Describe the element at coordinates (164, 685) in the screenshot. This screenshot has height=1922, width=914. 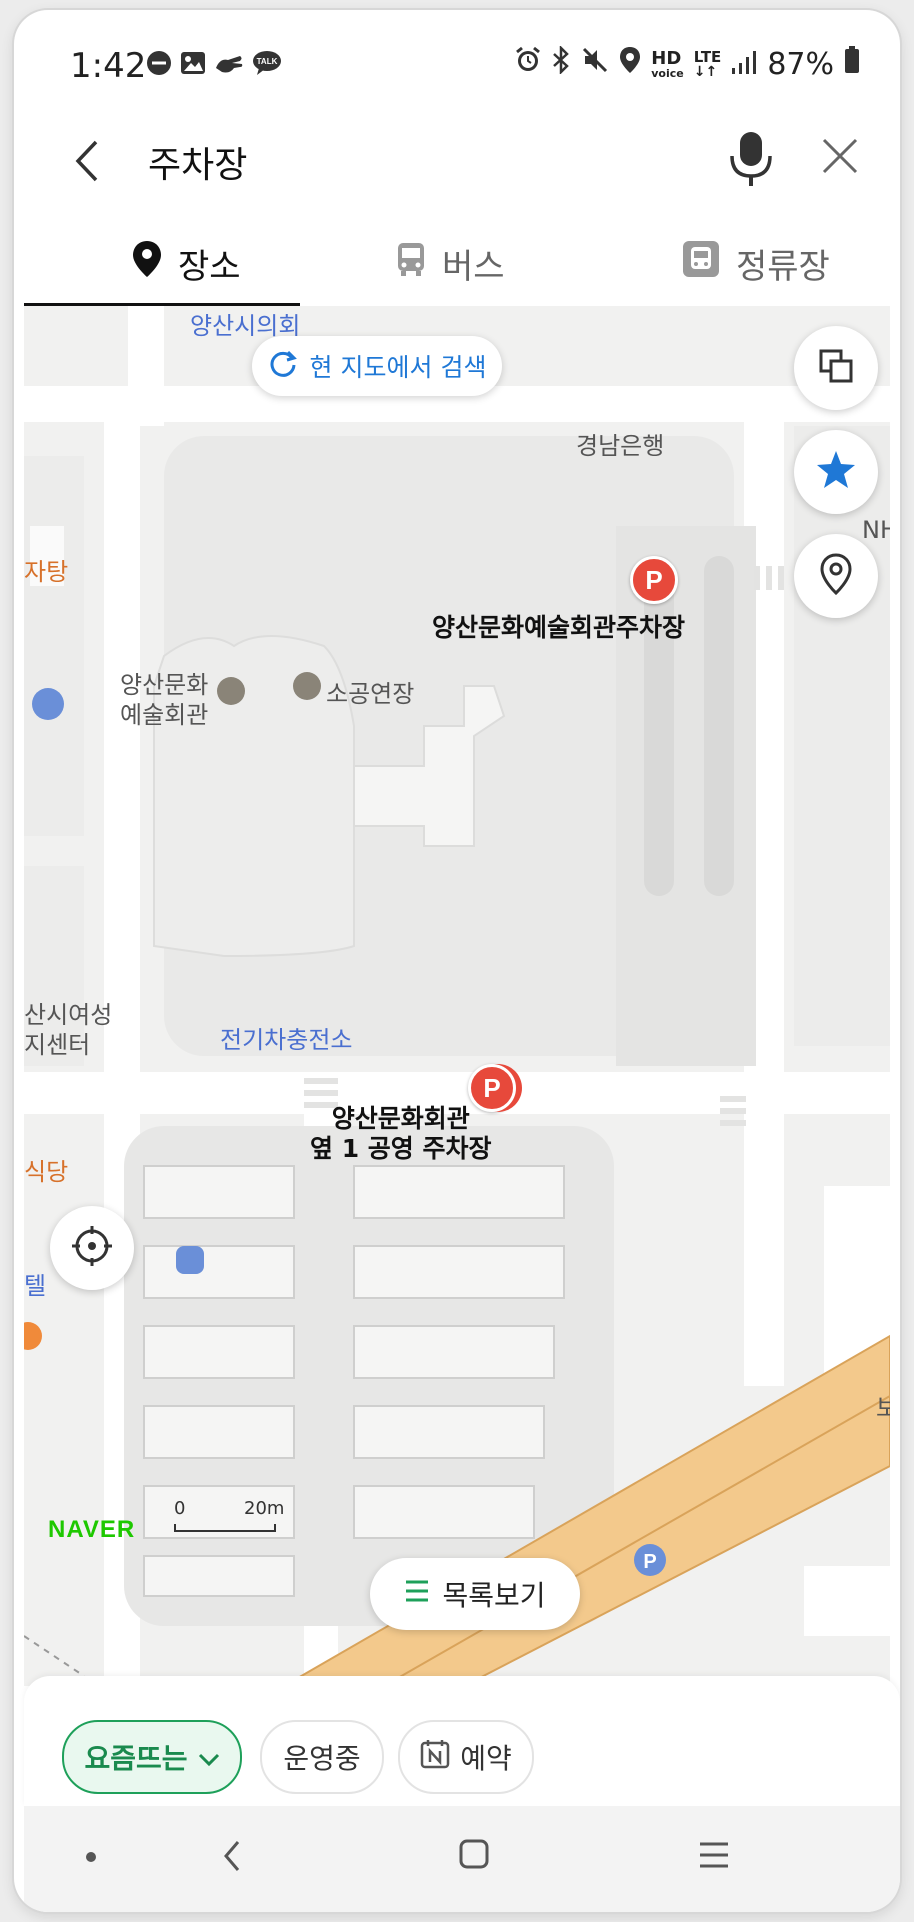
I see `label-arts-hall-line1: 양산문화` at that location.